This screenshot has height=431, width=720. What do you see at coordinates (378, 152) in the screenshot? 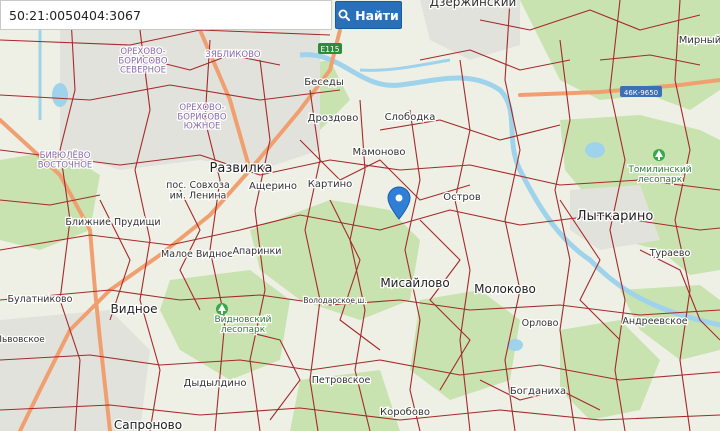
I see `map-label-mamonovo: Мамоново` at bounding box center [378, 152].